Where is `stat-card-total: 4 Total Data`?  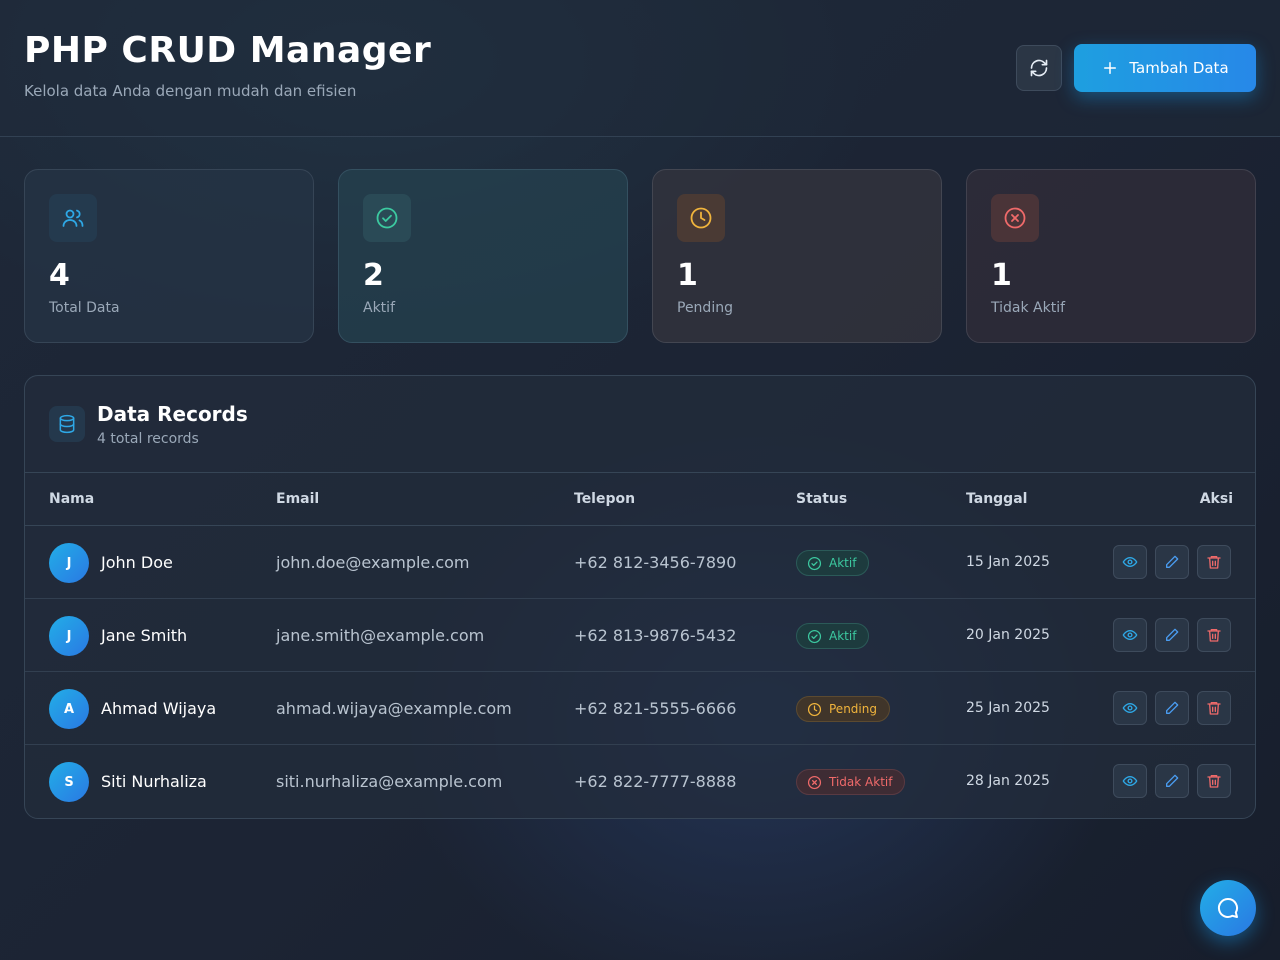
stat-card-total: 4 Total Data is located at coordinates (169, 256).